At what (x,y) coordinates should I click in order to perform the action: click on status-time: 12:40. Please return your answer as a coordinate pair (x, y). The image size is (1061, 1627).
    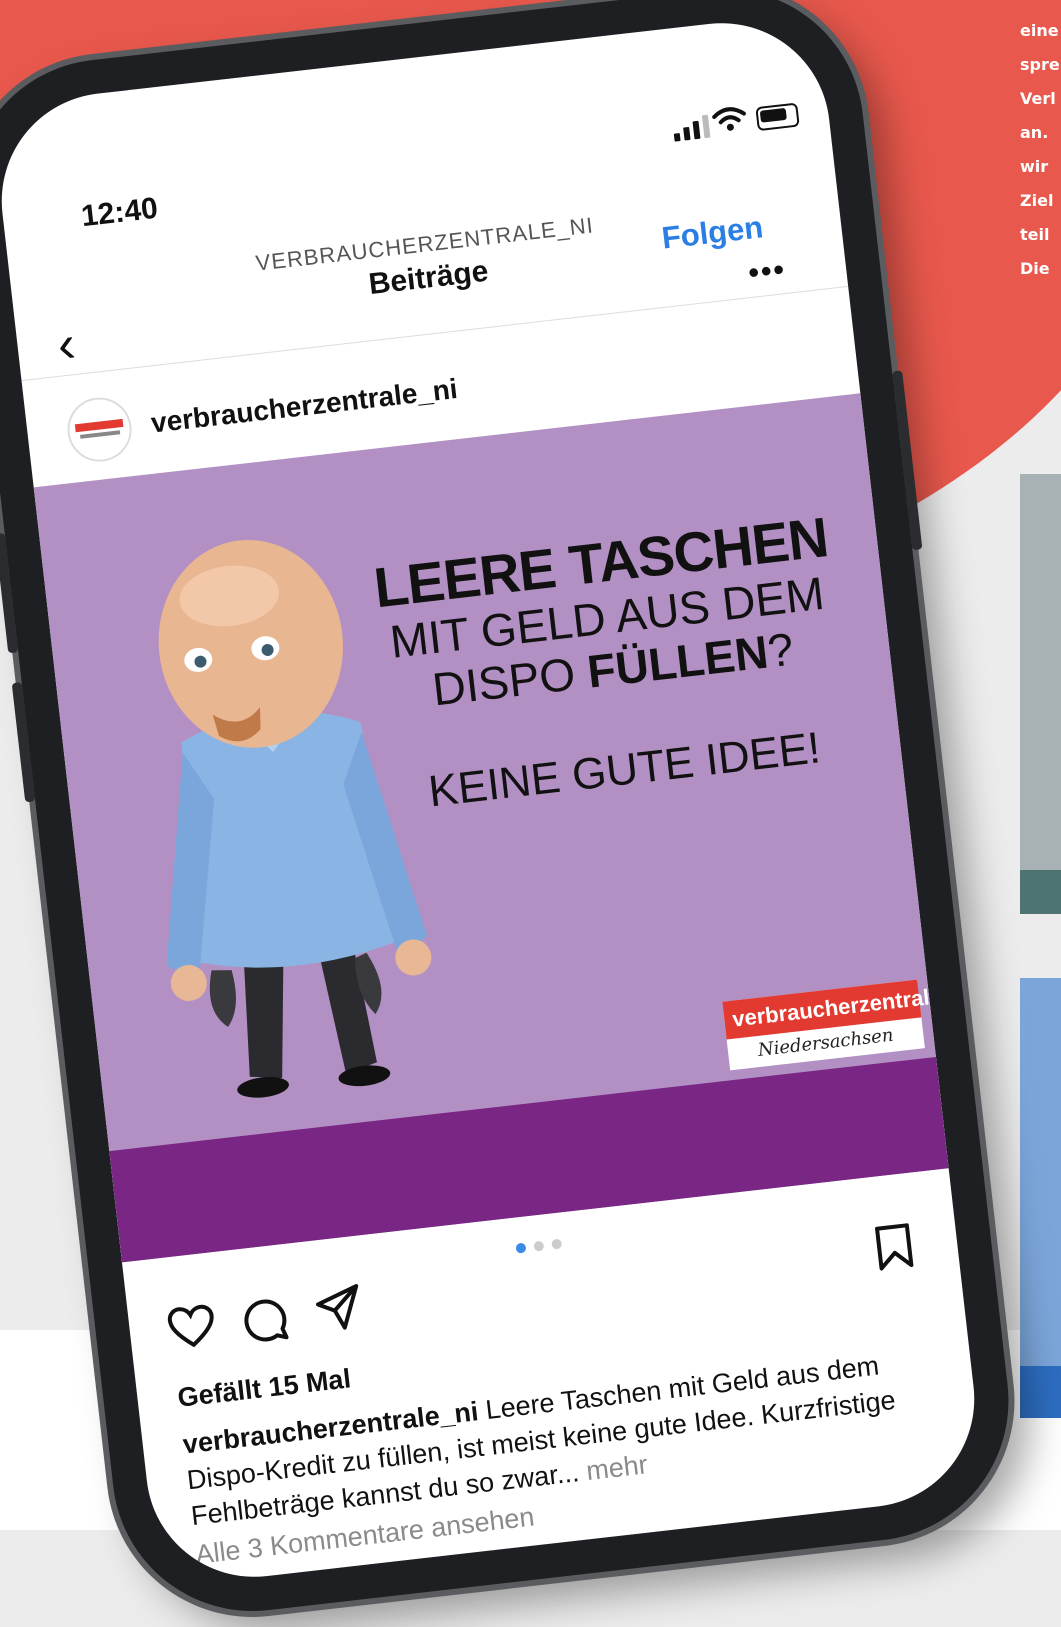
    Looking at the image, I should click on (119, 212).